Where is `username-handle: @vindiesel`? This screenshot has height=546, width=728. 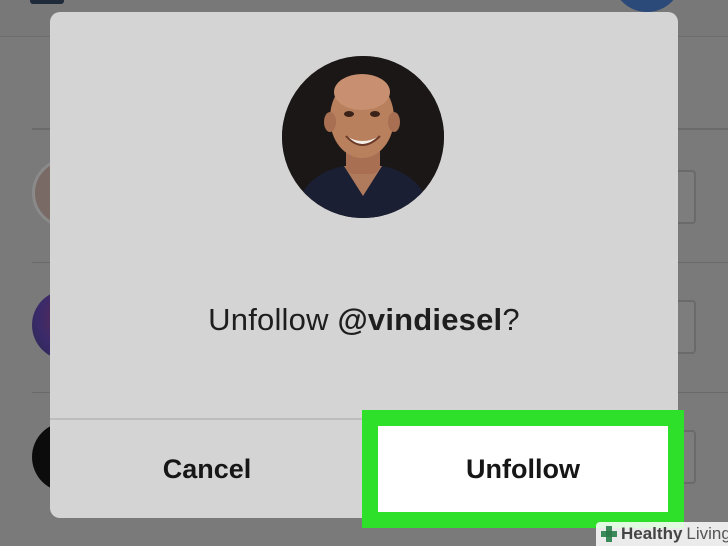
username-handle: @vindiesel is located at coordinates (420, 319).